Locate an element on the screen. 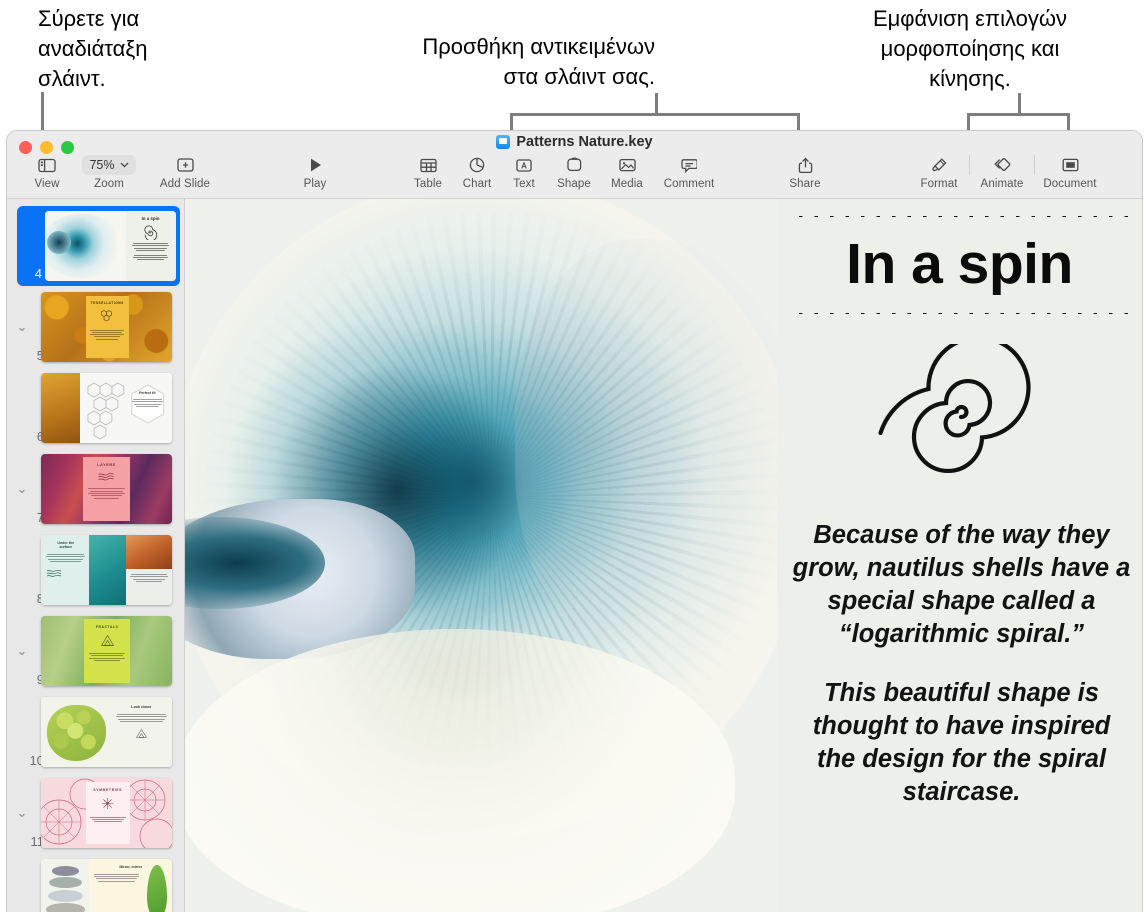  toolbar-media-label: Media is located at coordinates (627, 184).